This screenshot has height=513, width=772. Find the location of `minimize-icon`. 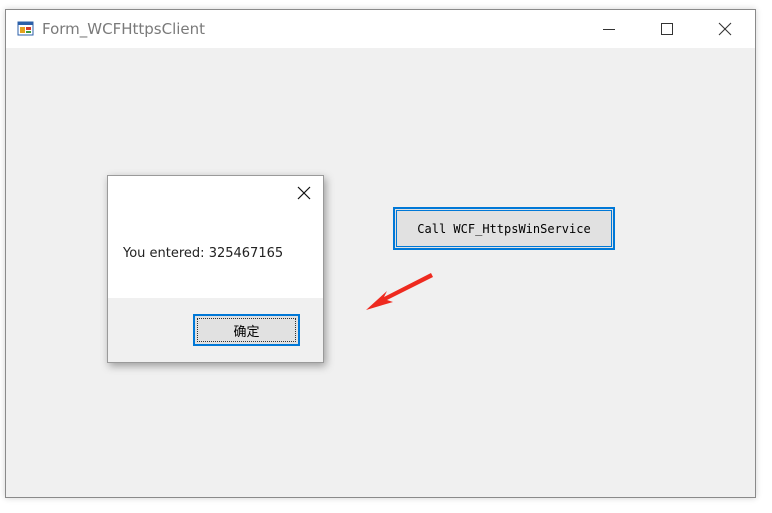

minimize-icon is located at coordinates (609, 29).